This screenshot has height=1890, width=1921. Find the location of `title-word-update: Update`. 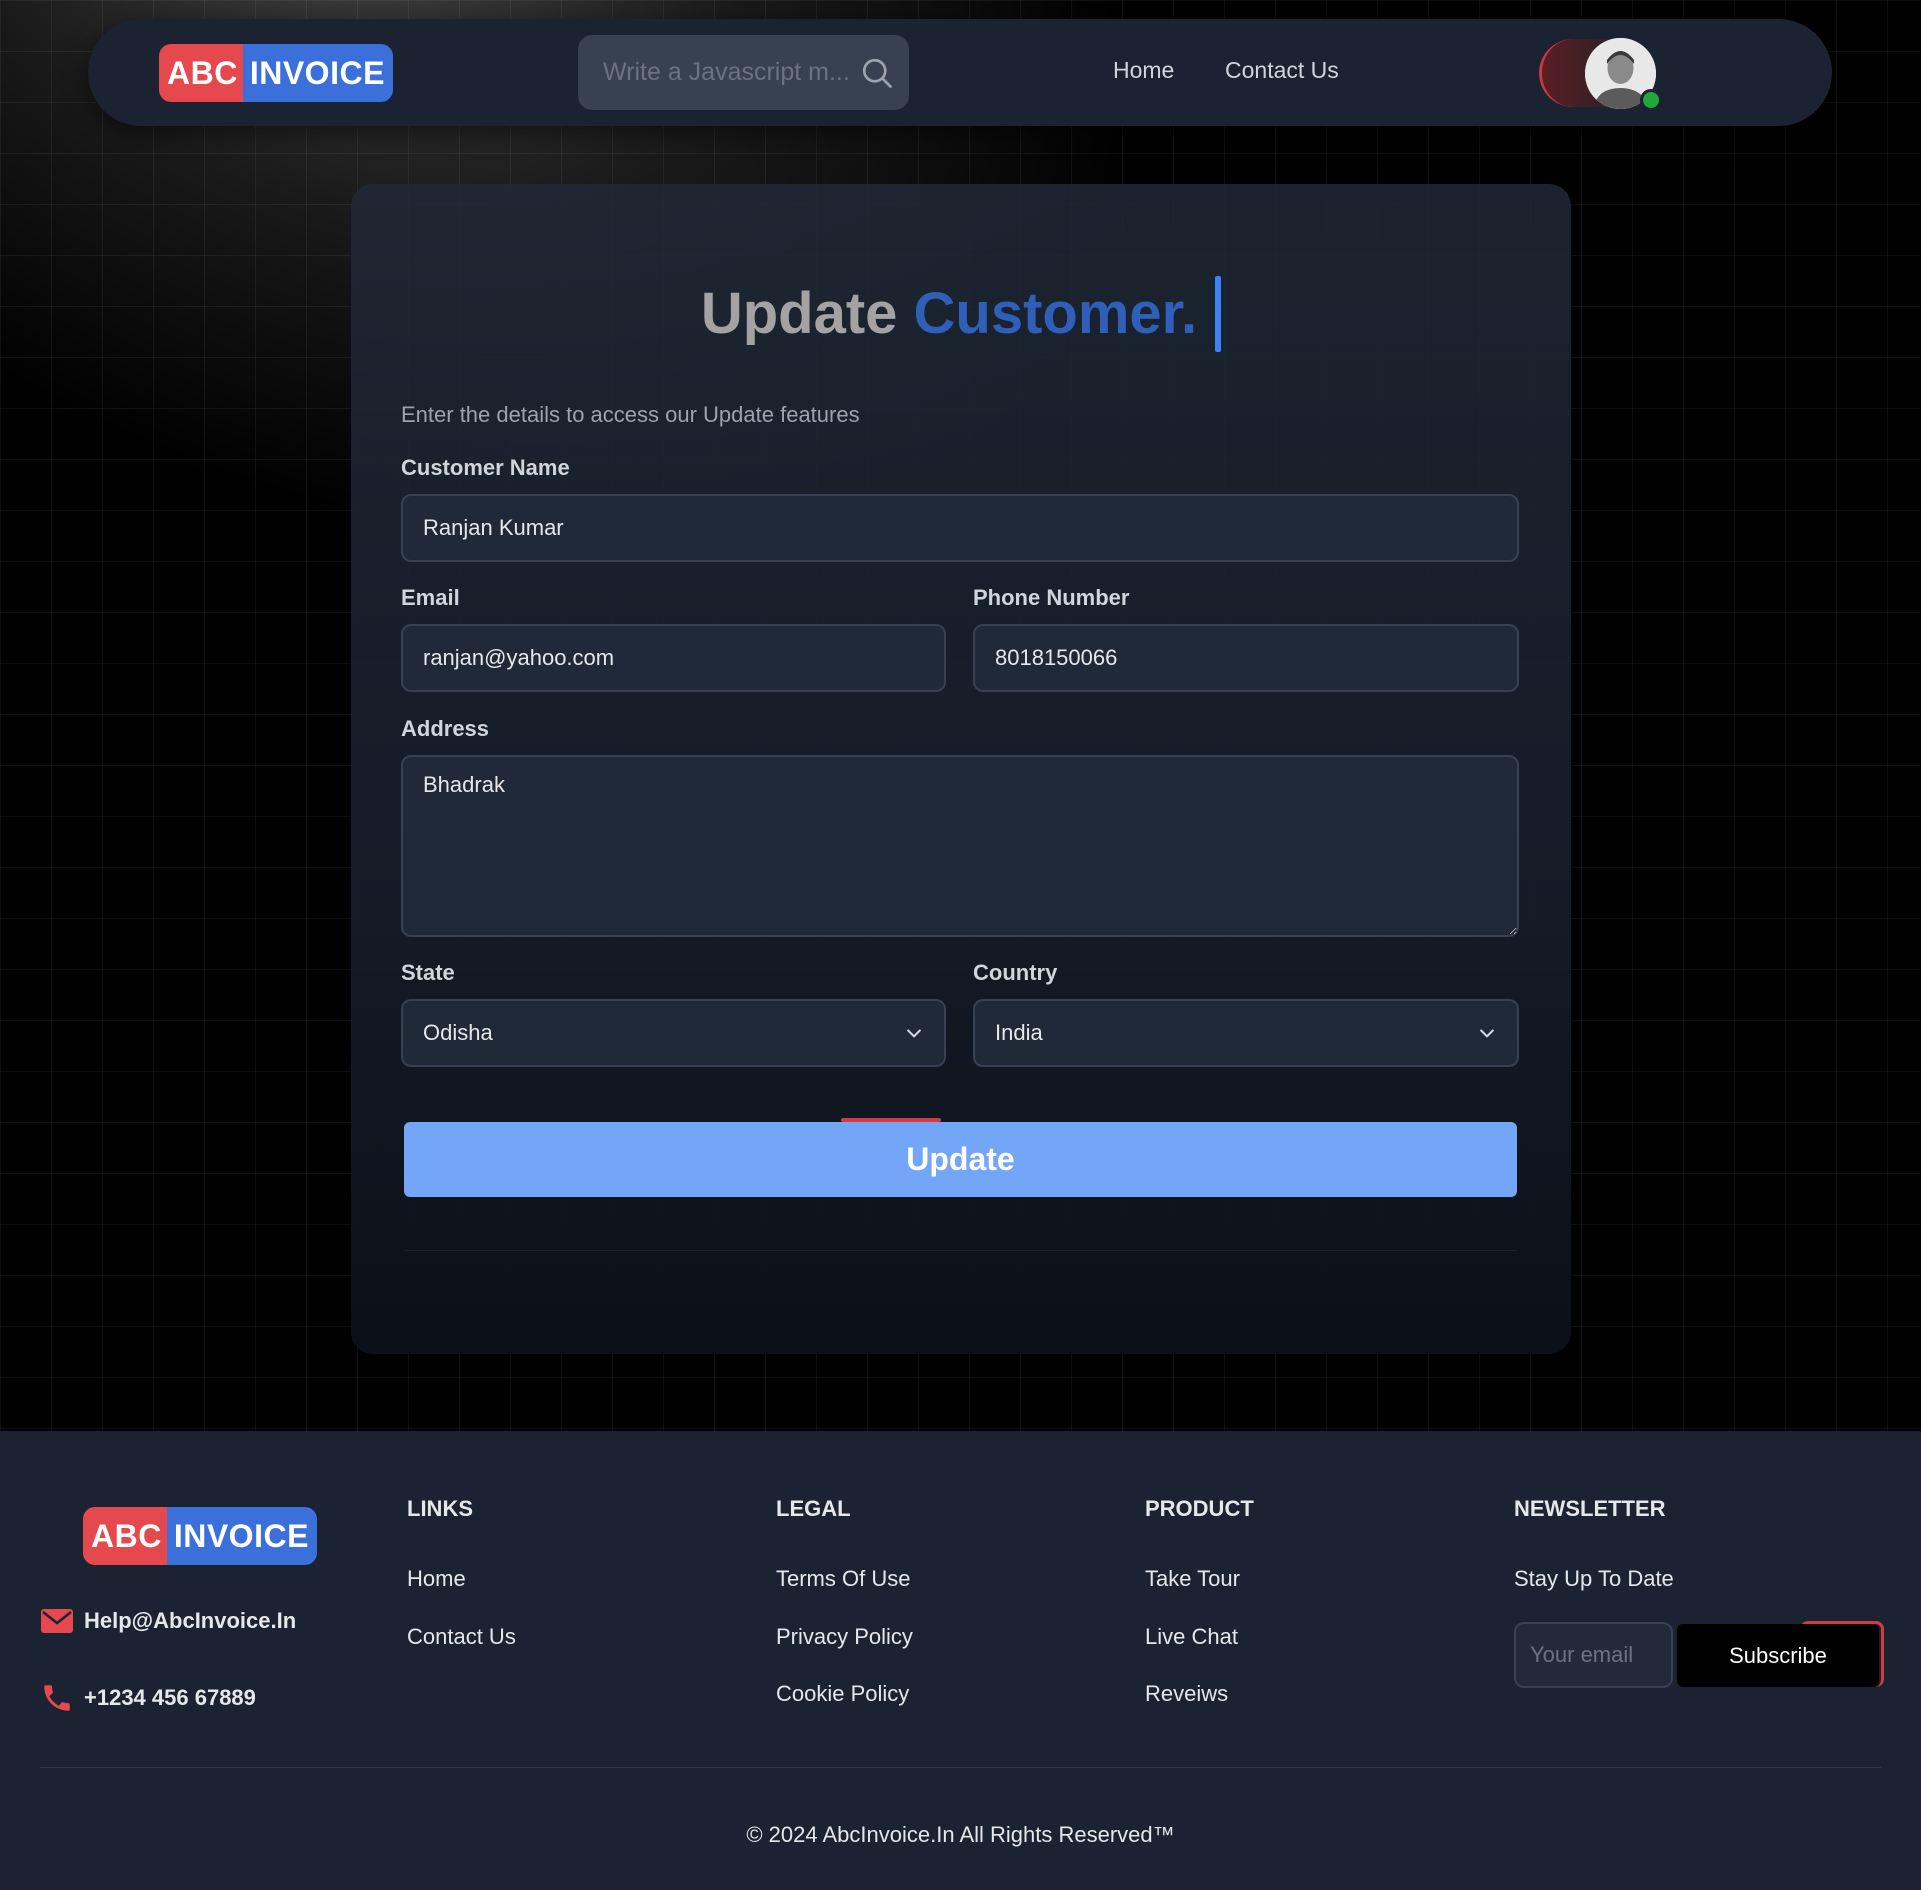

title-word-update: Update is located at coordinates (799, 313).